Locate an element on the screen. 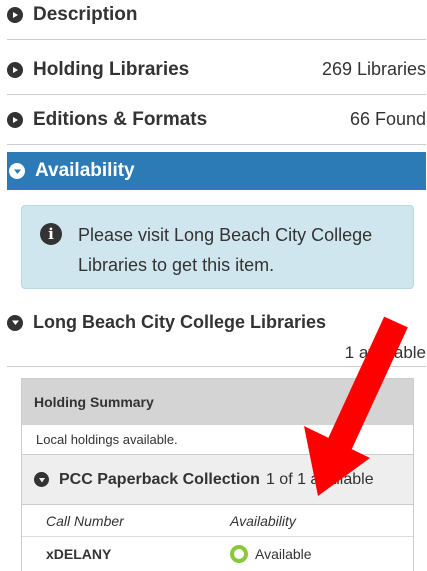 The image size is (427, 571). table-header: Call Number Availability is located at coordinates (217, 521).